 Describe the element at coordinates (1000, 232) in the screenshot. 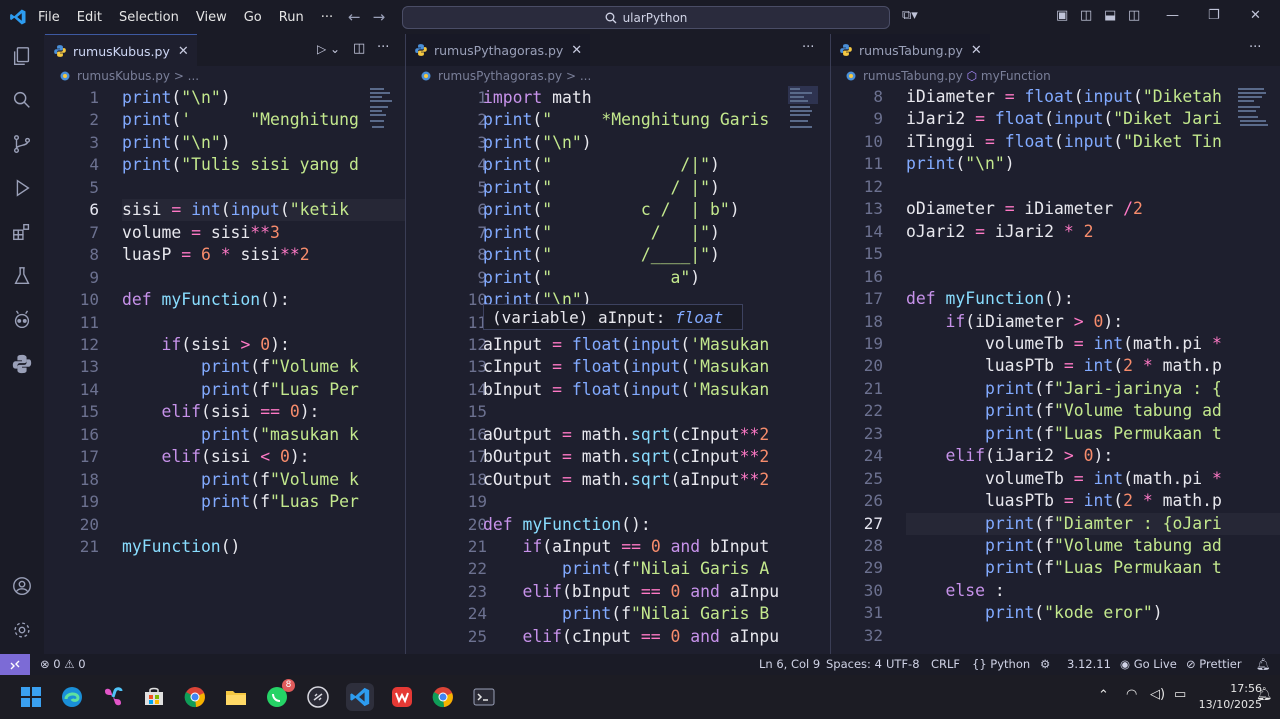

I see `code-line: oJari2 = iJari2 * 2` at that location.